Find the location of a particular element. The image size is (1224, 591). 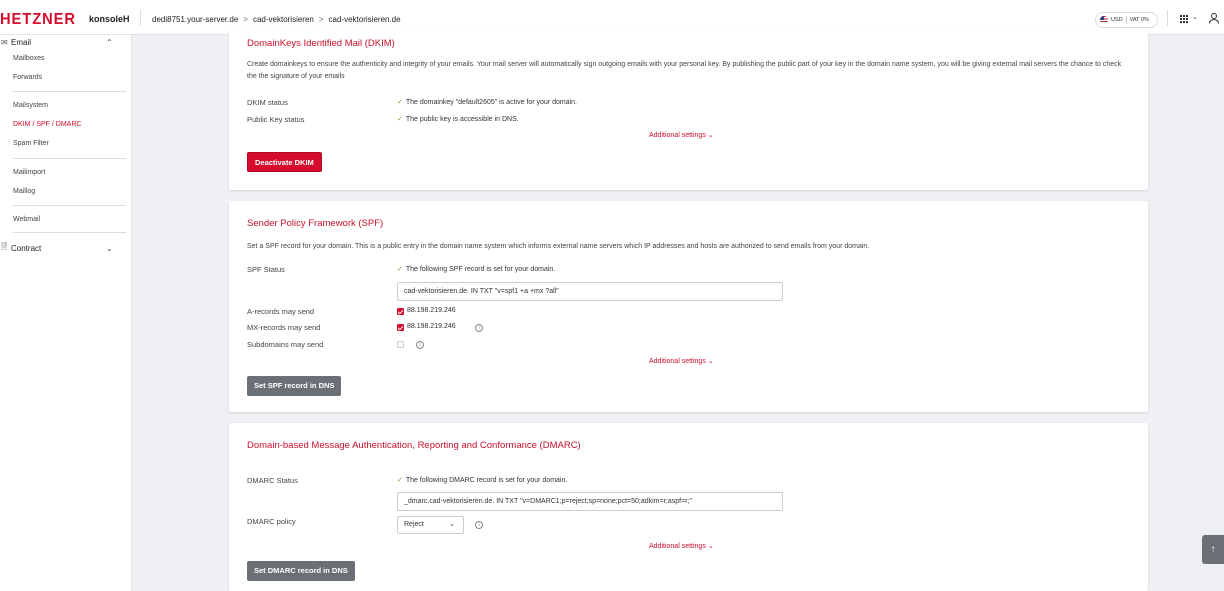

mx-records-ip: 88.198.219.246 is located at coordinates (431, 326).